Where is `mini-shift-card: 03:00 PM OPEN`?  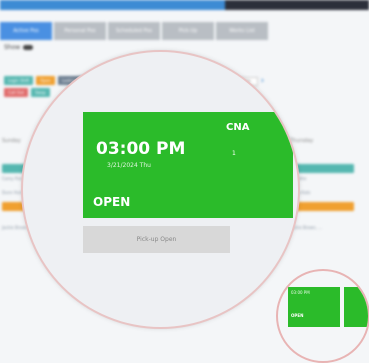 mini-shift-card: 03:00 PM OPEN is located at coordinates (314, 307).